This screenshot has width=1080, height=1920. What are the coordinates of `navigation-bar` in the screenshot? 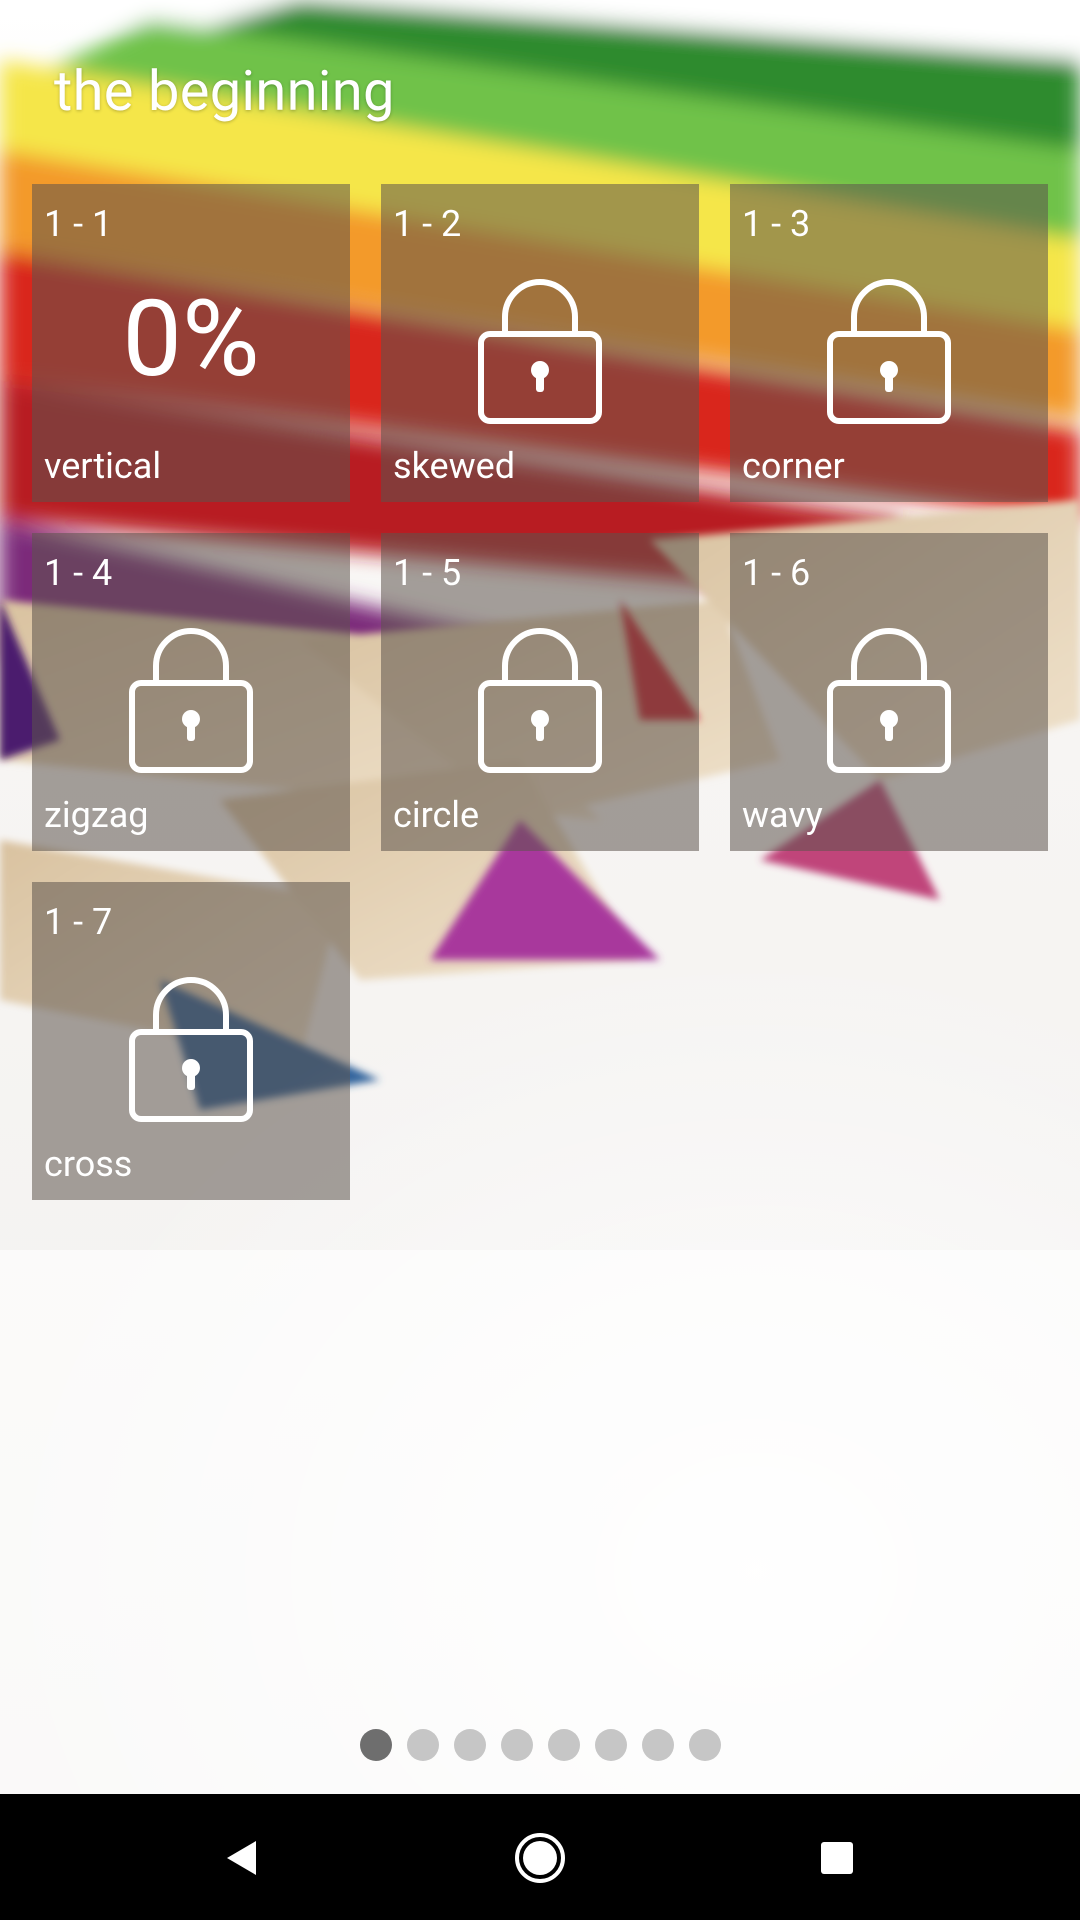 It's located at (540, 1857).